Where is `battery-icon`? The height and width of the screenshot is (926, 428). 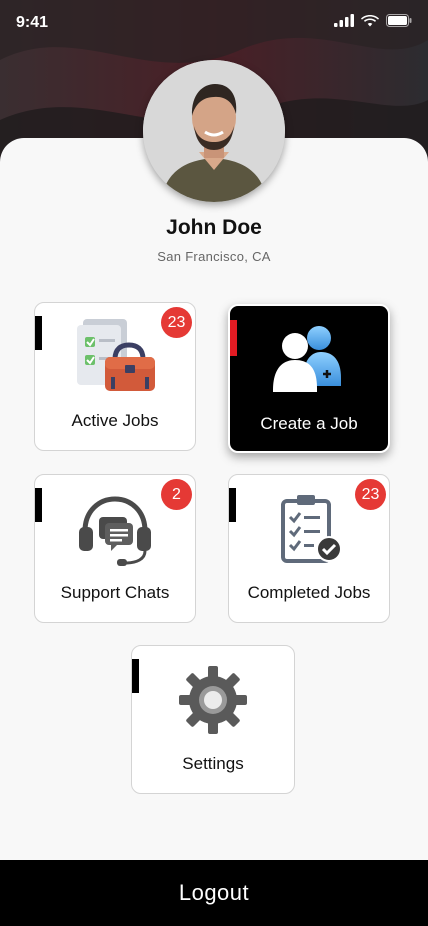
battery-icon is located at coordinates (399, 20).